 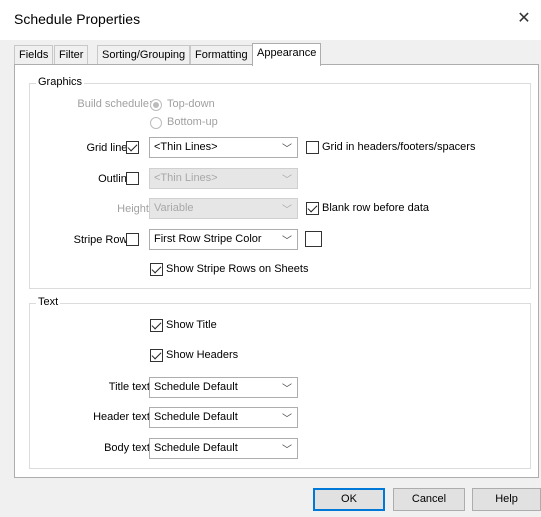 I want to click on body-text-value: Schedule Default, so click(x=196, y=448).